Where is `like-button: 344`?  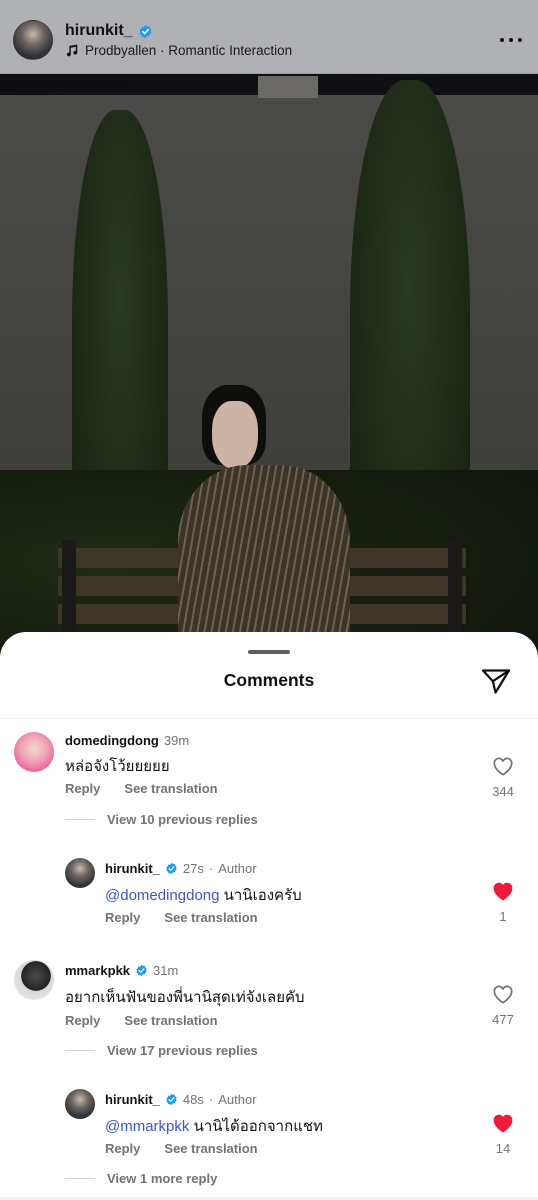
like-button: 344 is located at coordinates (503, 777).